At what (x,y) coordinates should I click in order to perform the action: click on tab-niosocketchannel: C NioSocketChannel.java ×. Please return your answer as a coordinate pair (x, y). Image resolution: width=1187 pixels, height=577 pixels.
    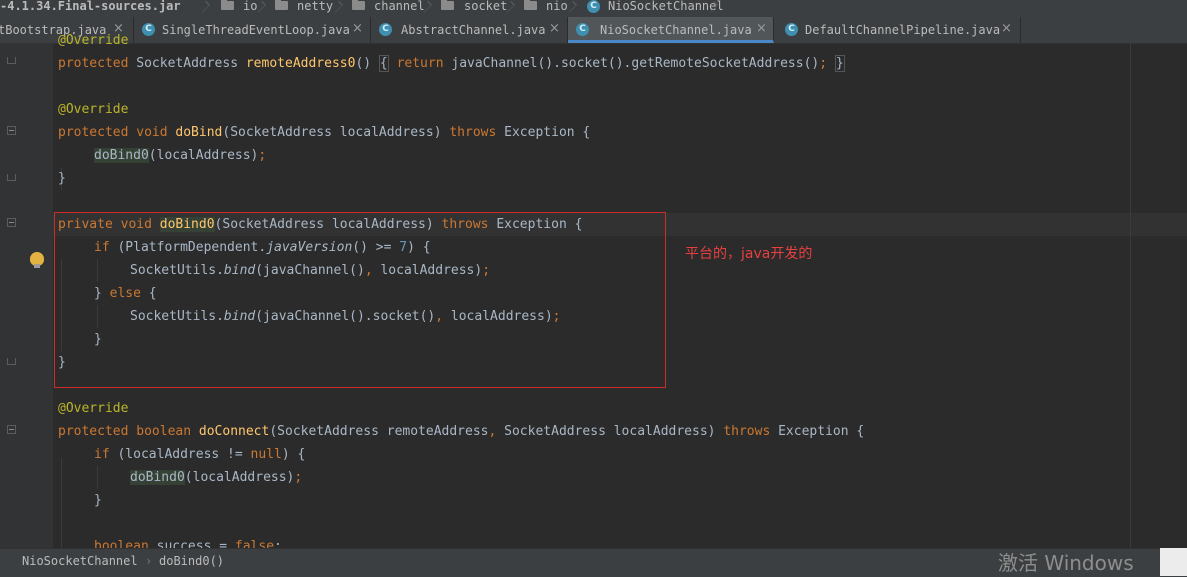
    Looking at the image, I should click on (671, 30).